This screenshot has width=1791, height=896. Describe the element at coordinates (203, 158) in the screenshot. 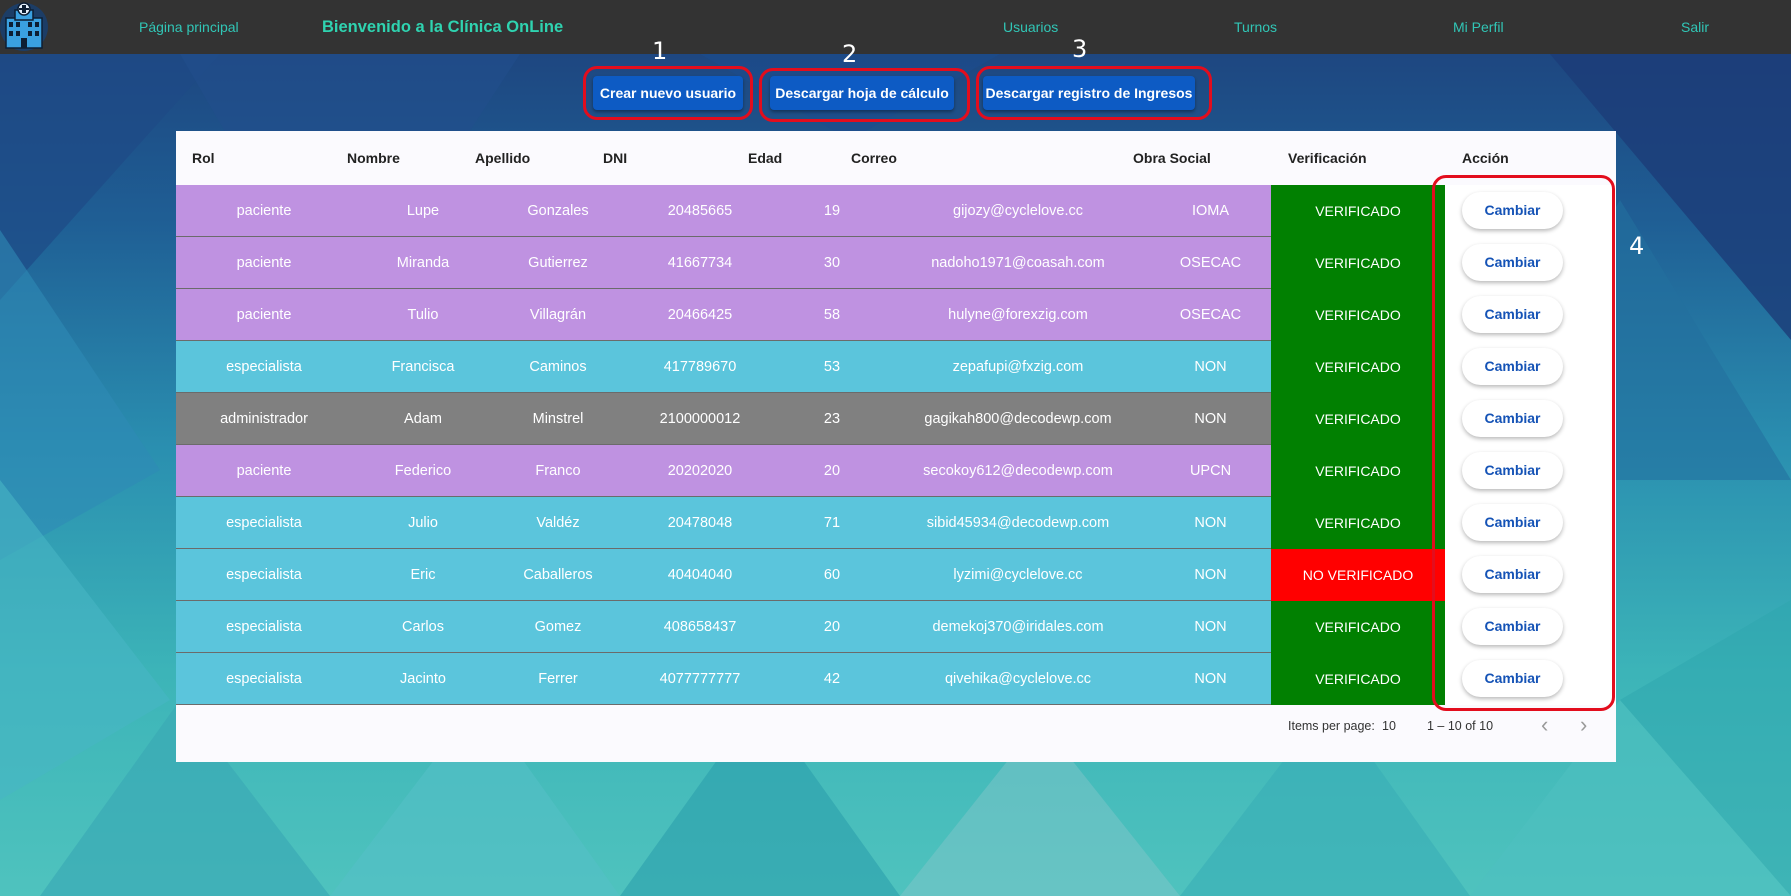

I see `header-rol: Rol` at that location.